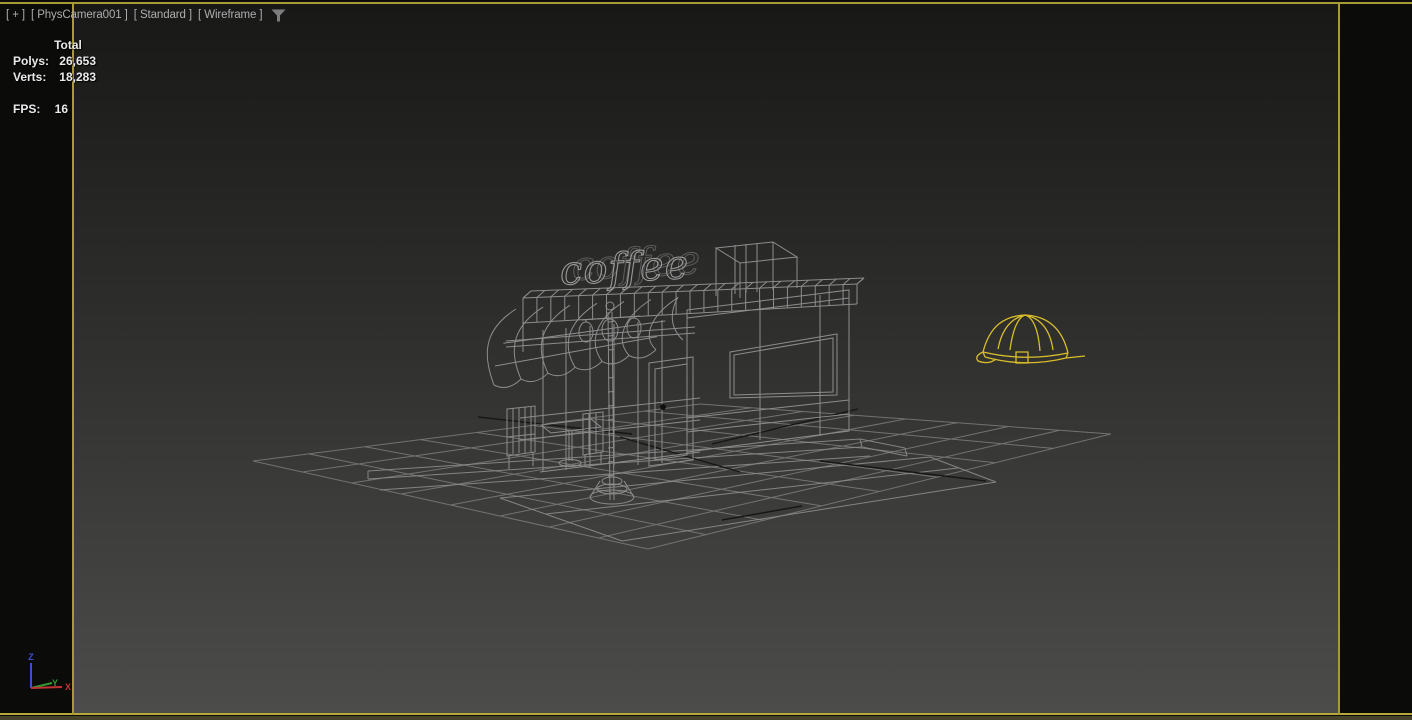 This screenshot has width=1412, height=720. What do you see at coordinates (230, 15) in the screenshot?
I see `viewport-shading-menu: [ Wireframe ]` at bounding box center [230, 15].